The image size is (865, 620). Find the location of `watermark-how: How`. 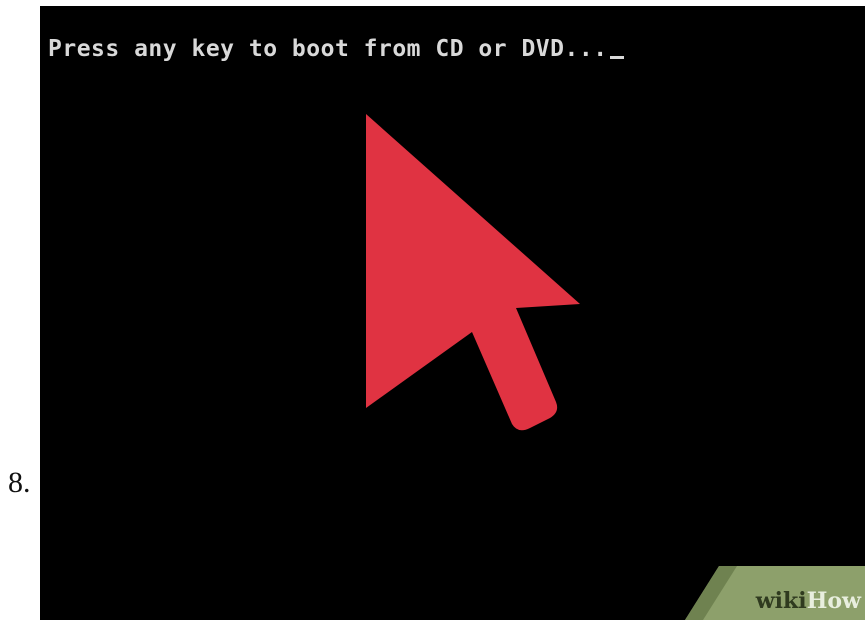

watermark-how: How is located at coordinates (833, 601).